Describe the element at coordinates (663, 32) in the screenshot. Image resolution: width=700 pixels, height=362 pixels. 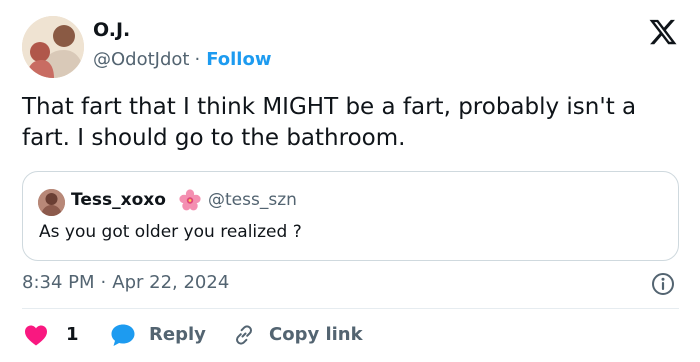
I see `x-logo-icon` at that location.